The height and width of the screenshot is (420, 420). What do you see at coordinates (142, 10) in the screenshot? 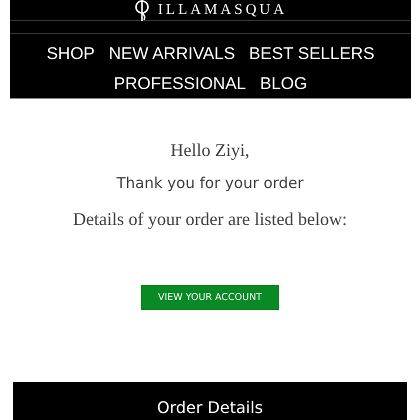
I see `logo-icon` at bounding box center [142, 10].